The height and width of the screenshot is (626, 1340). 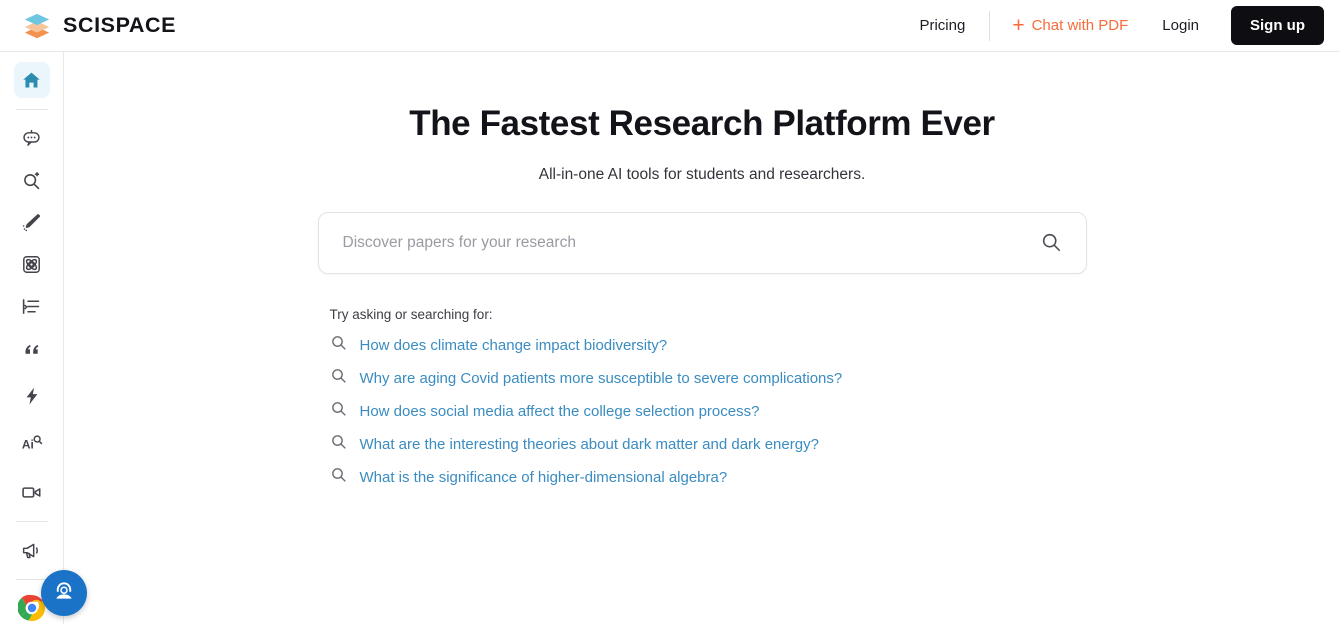 I want to click on support-widget-button, so click(x=64, y=593).